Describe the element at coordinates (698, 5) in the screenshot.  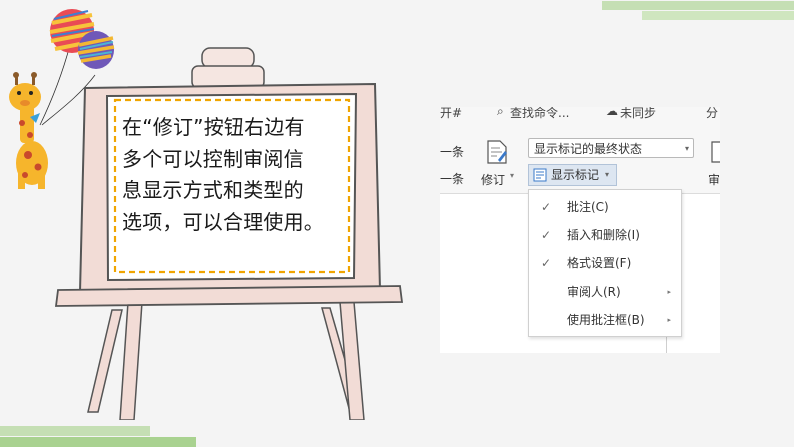
I see `top-right-green-bar` at that location.